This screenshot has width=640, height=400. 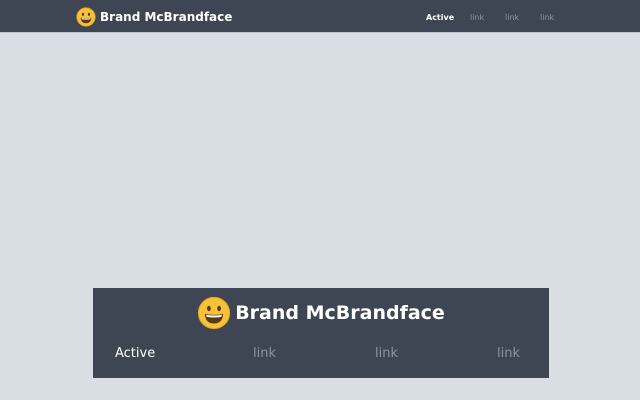 I want to click on card-brand: Brand McBrandface, so click(x=321, y=313).